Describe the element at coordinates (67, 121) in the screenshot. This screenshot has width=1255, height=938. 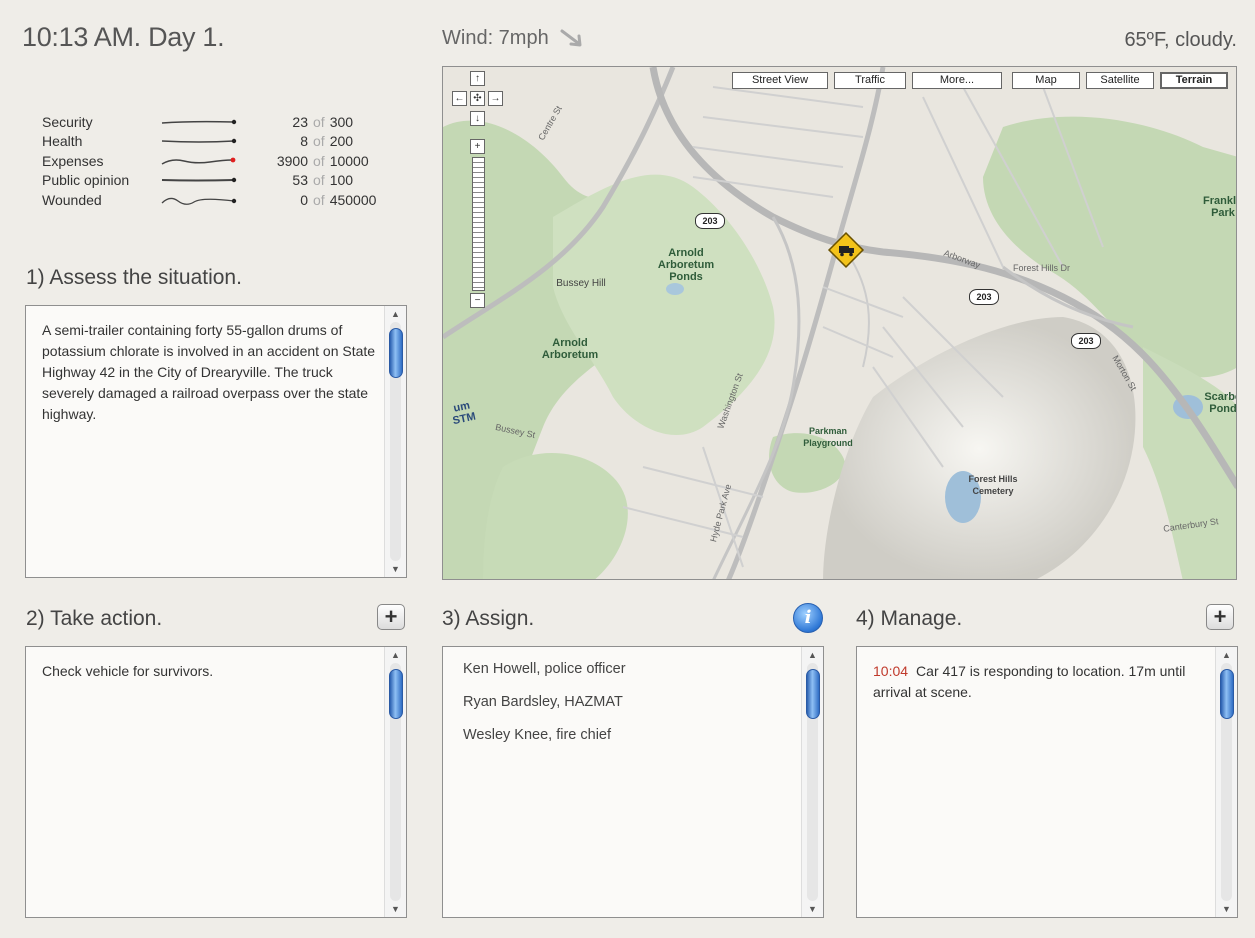
I see `stat-name: Security` at that location.